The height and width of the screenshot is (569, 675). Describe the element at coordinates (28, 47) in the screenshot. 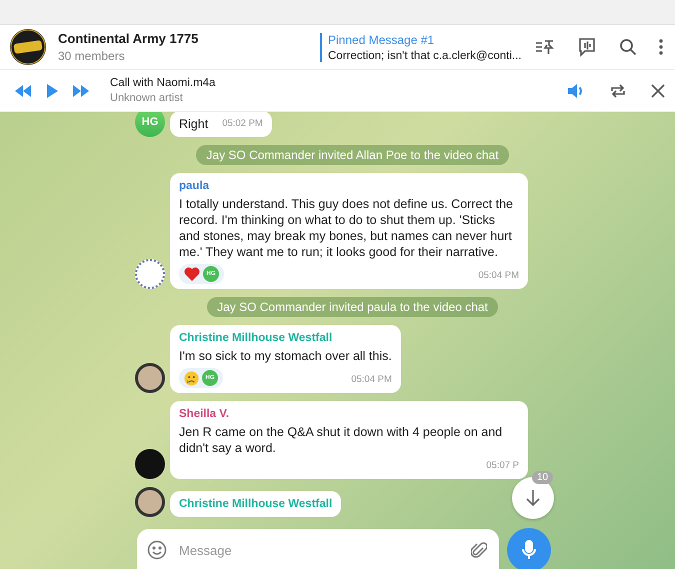

I see `group-avatar` at that location.